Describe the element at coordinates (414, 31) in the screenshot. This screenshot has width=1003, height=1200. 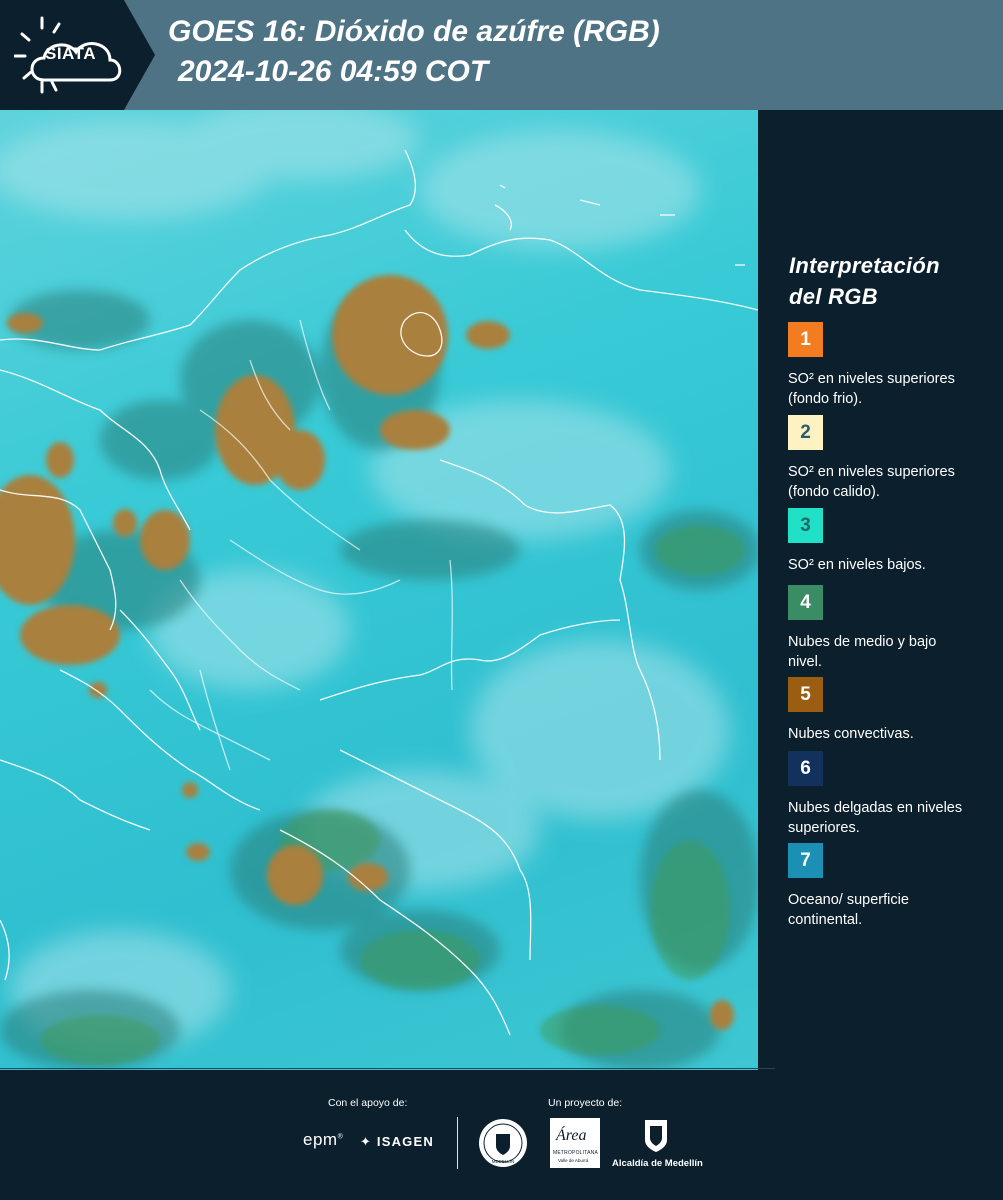
I see `page-title: GOES 16: Dióxido de azúfre (RGB)` at that location.